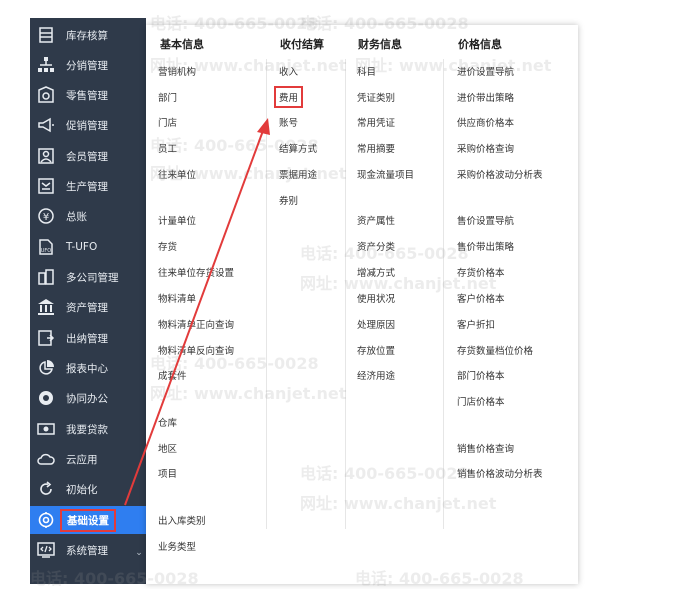 This screenshot has width=688, height=589. Describe the element at coordinates (88, 216) in the screenshot. I see `sidebar-item-ledger: ¥ 总账` at that location.